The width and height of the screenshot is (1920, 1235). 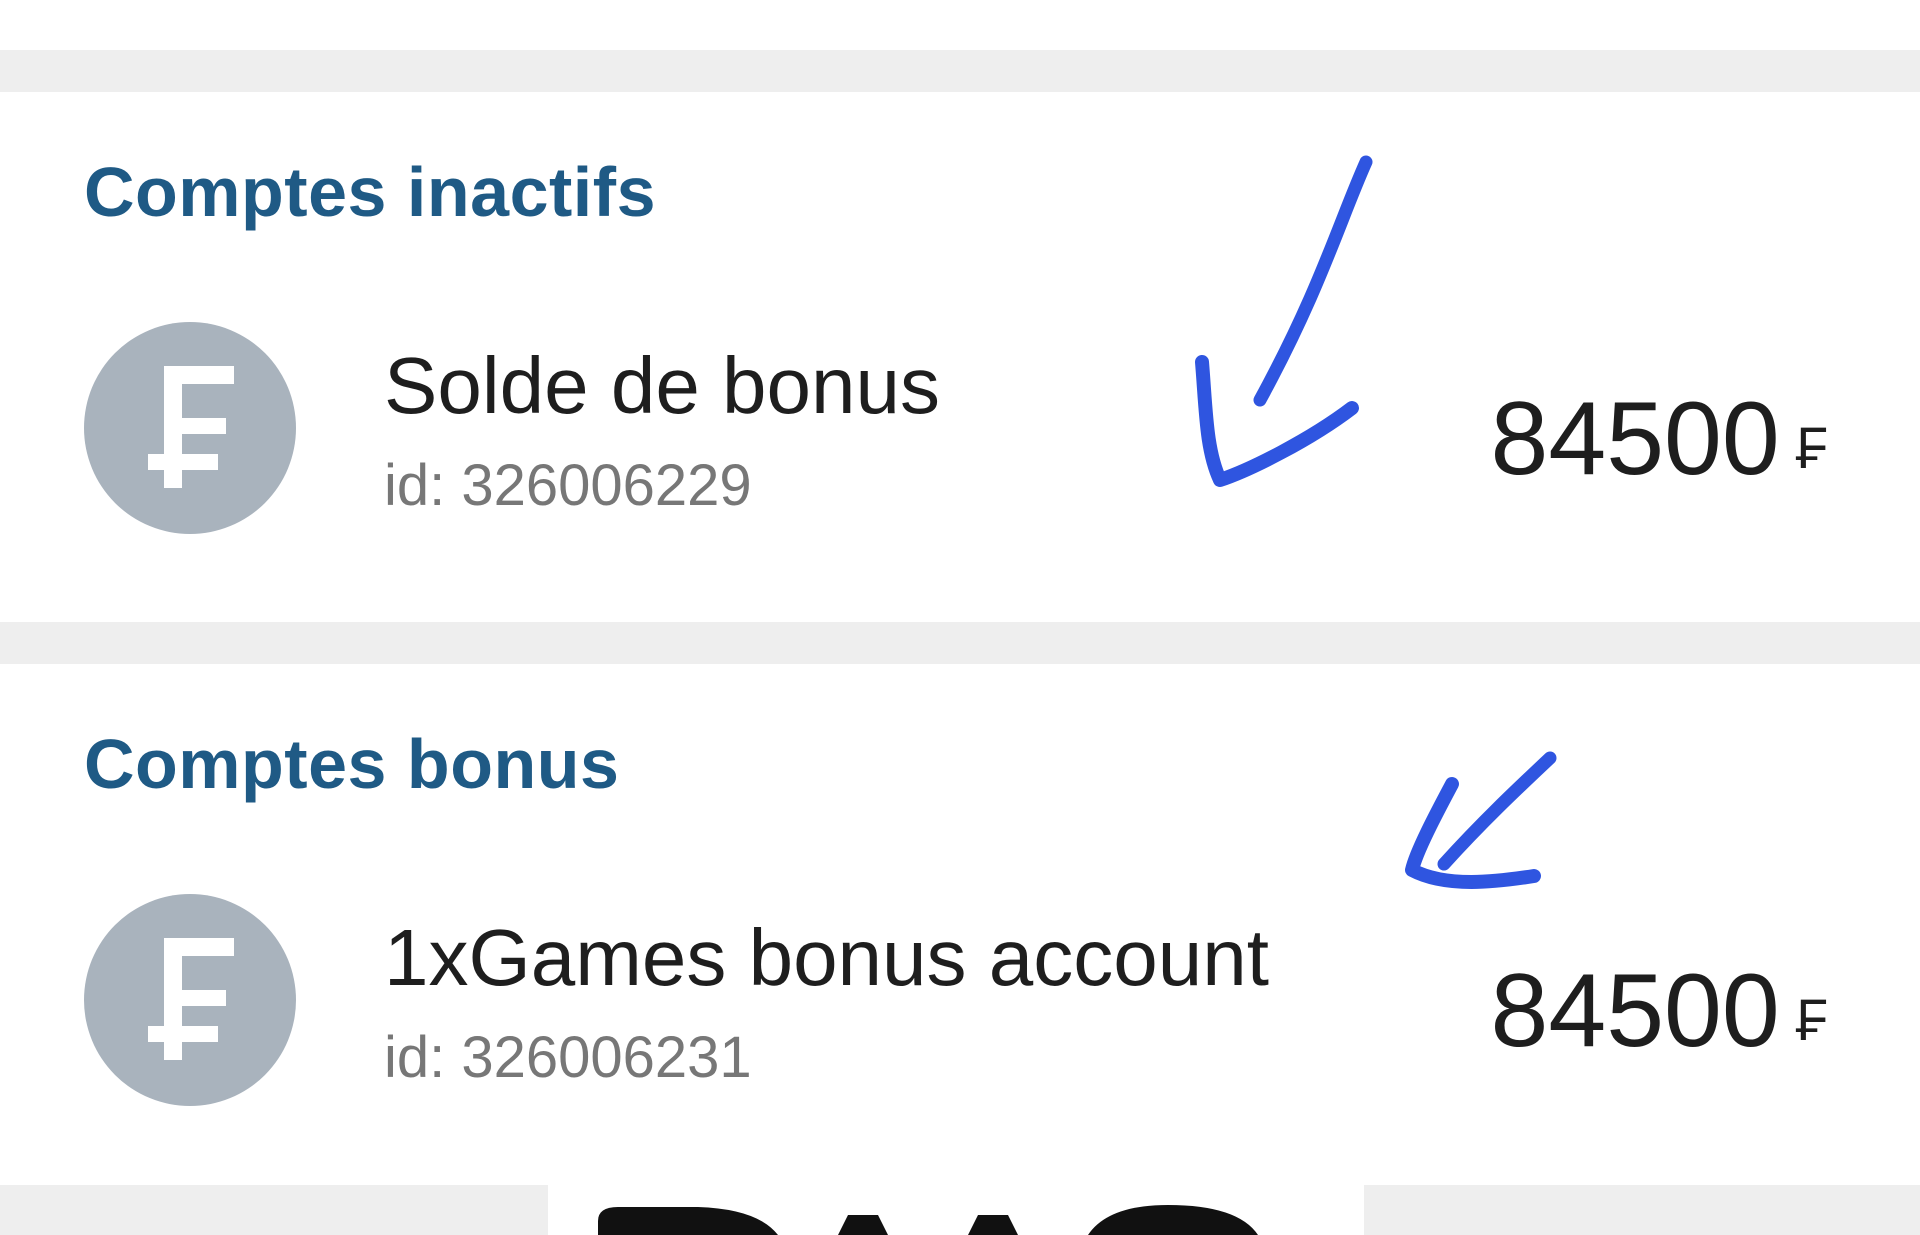 I want to click on section-divider, so click(x=960, y=643).